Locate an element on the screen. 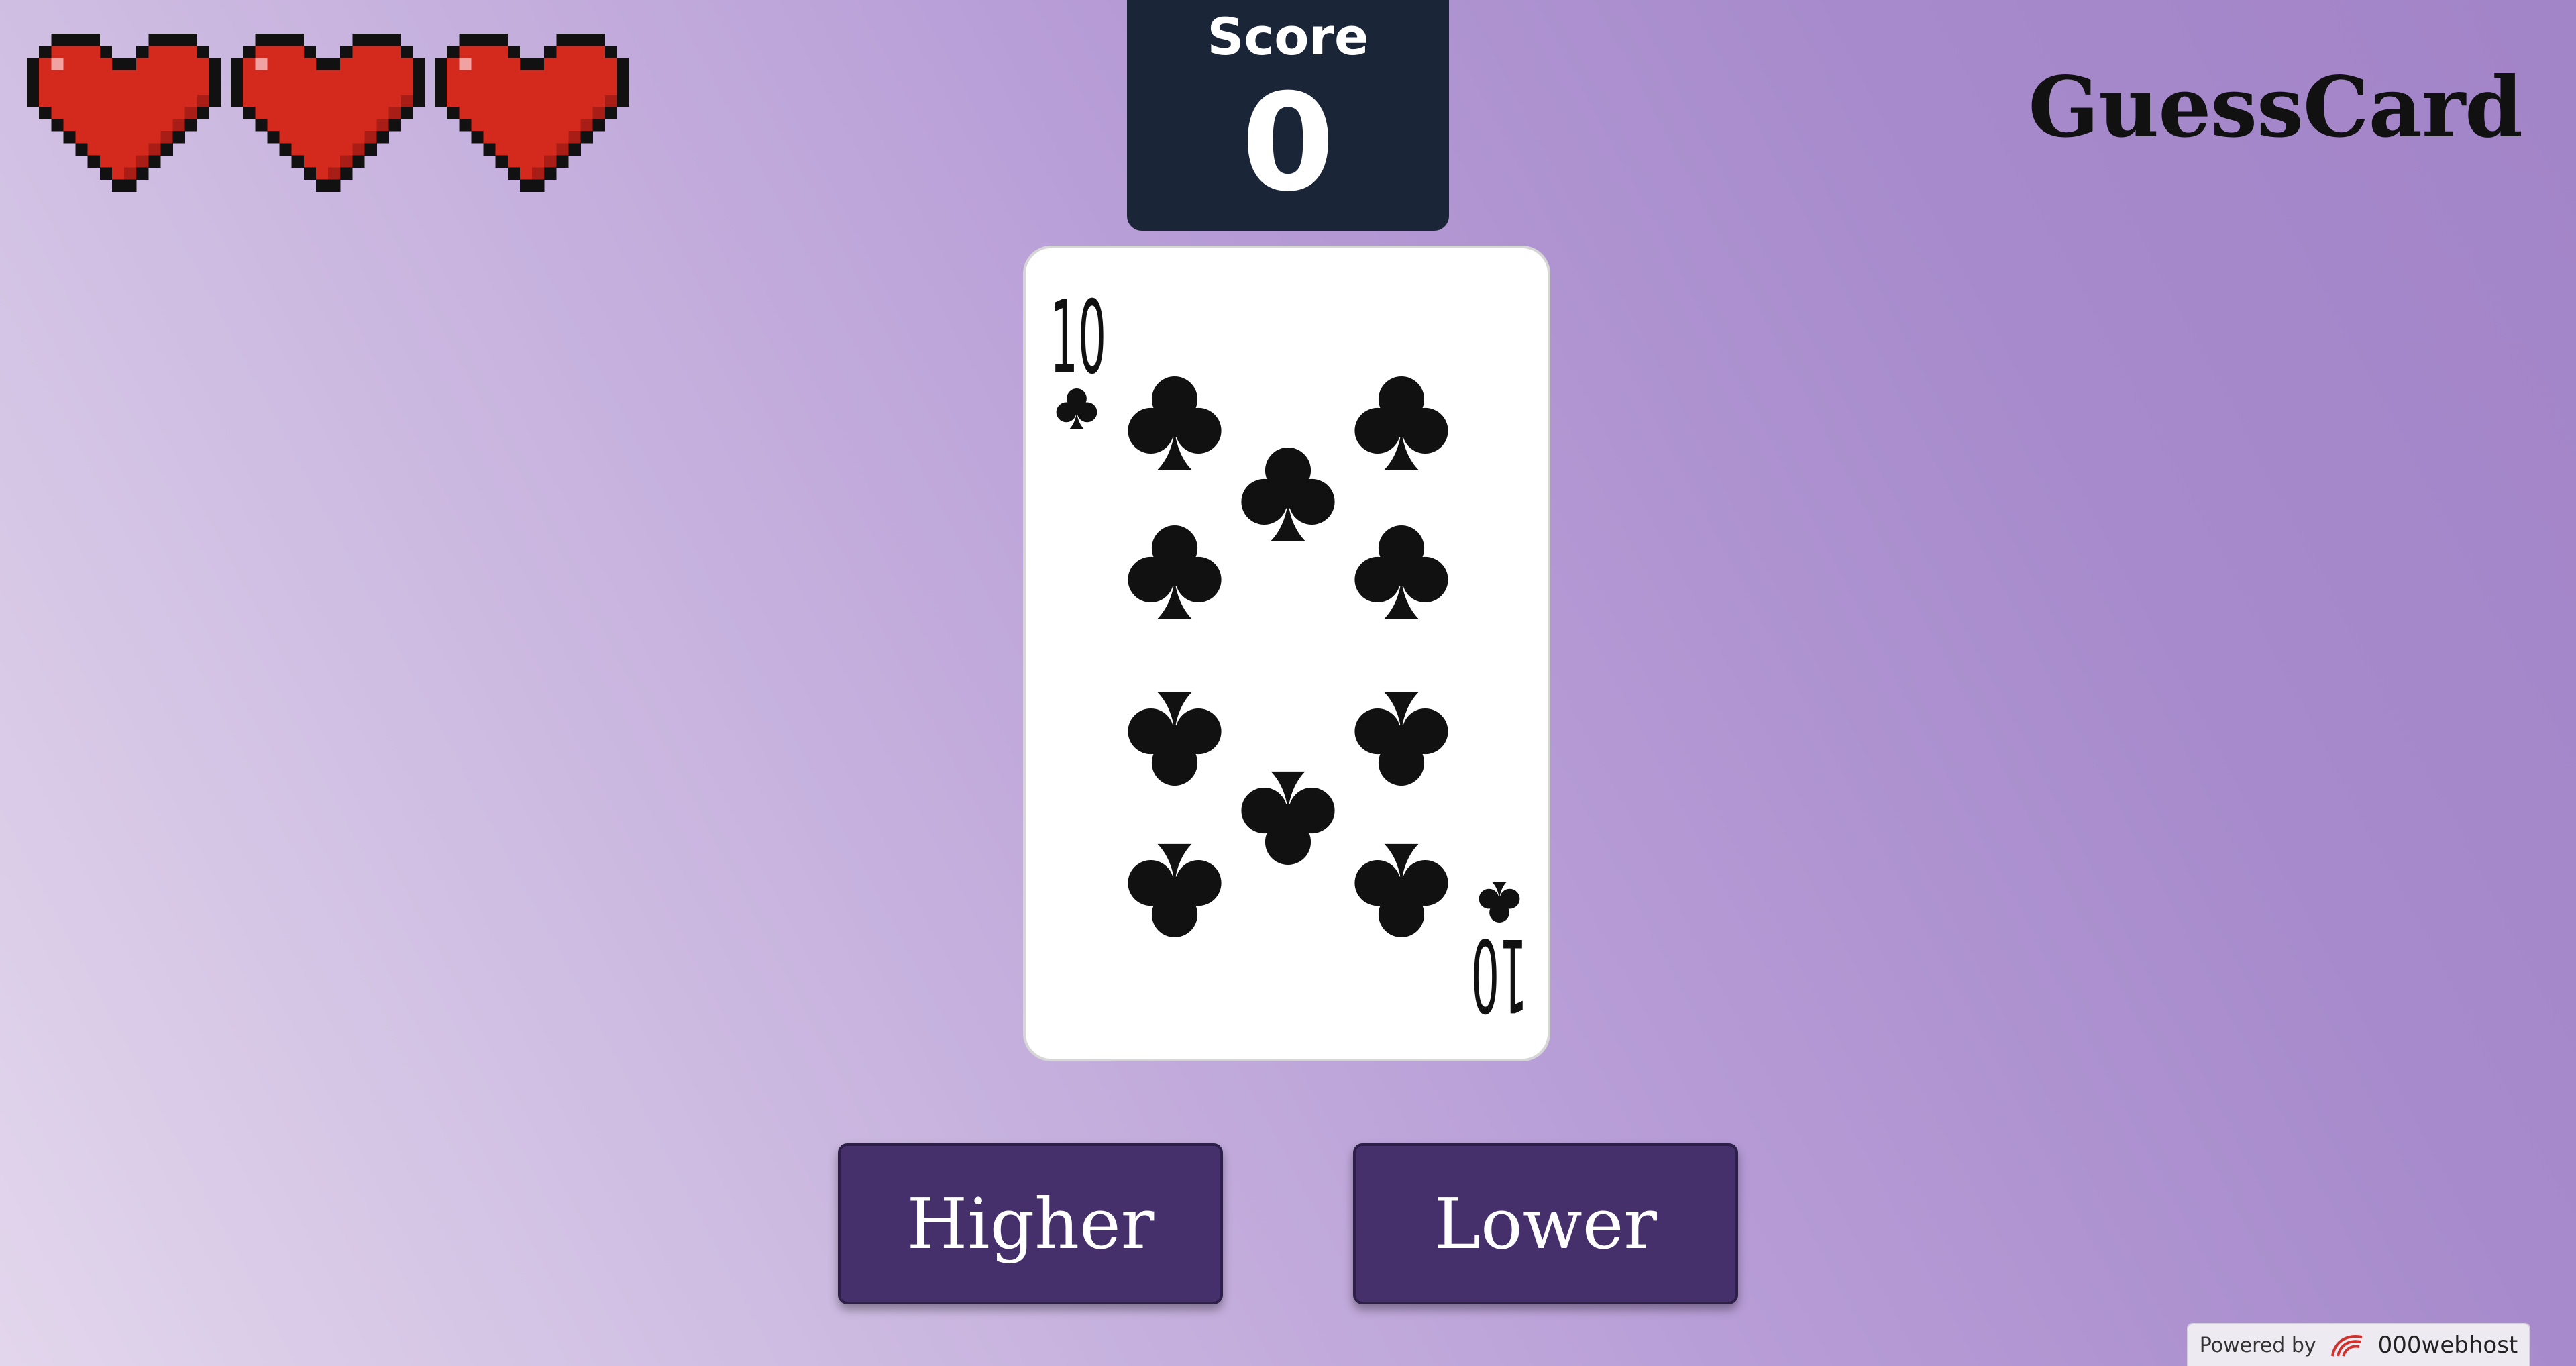 Image resolution: width=2576 pixels, height=1366 pixels. card-face: 10 10 is located at coordinates (1288, 656).